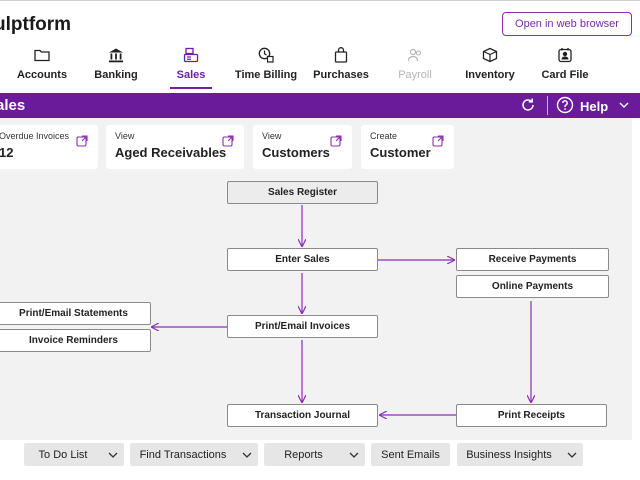  I want to click on nav-label: Banking, so click(116, 75).